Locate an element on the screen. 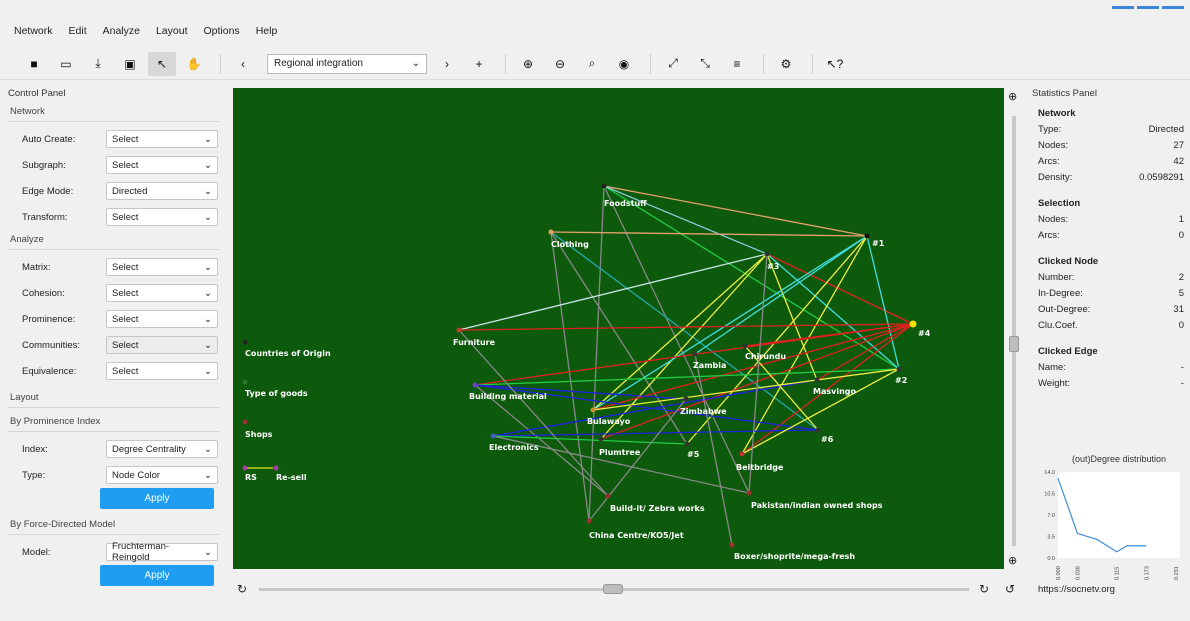  filter-edges-icon: ≡ is located at coordinates (737, 64).